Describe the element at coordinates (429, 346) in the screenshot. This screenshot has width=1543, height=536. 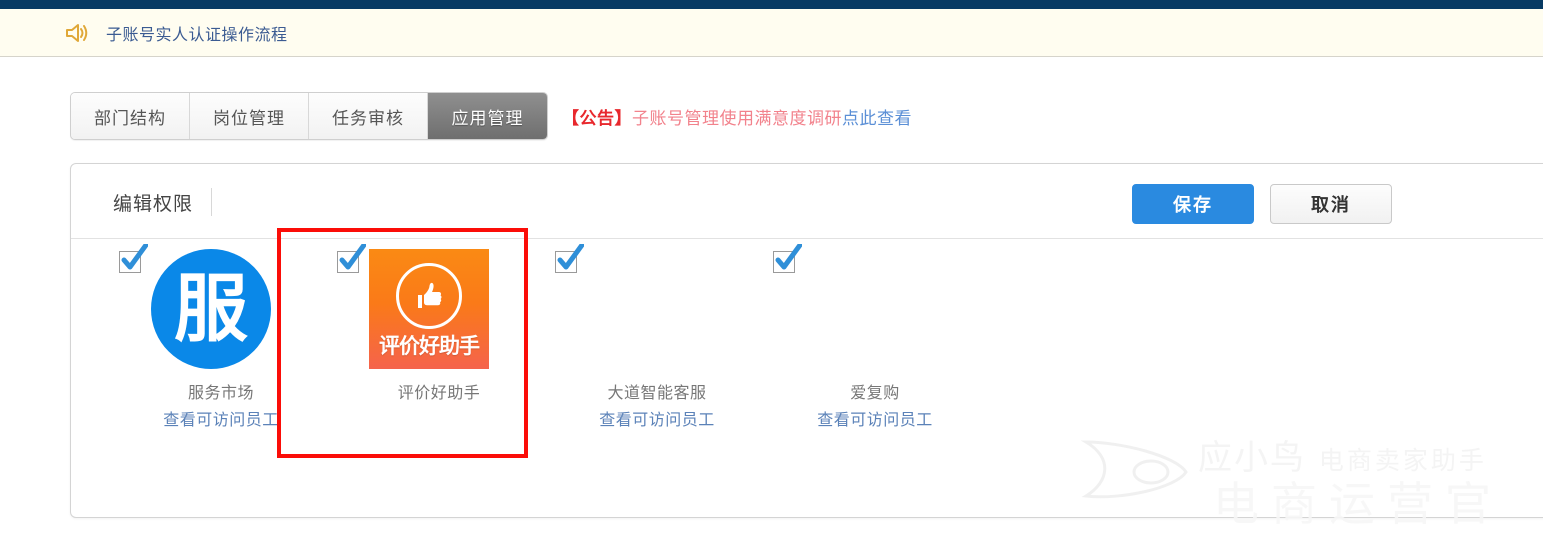
I see `logo-square-text: 评价好助手` at that location.